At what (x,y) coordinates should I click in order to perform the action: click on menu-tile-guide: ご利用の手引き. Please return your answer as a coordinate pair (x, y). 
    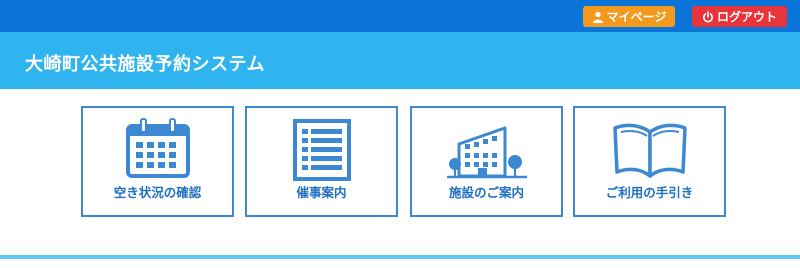
    Looking at the image, I should click on (649, 161).